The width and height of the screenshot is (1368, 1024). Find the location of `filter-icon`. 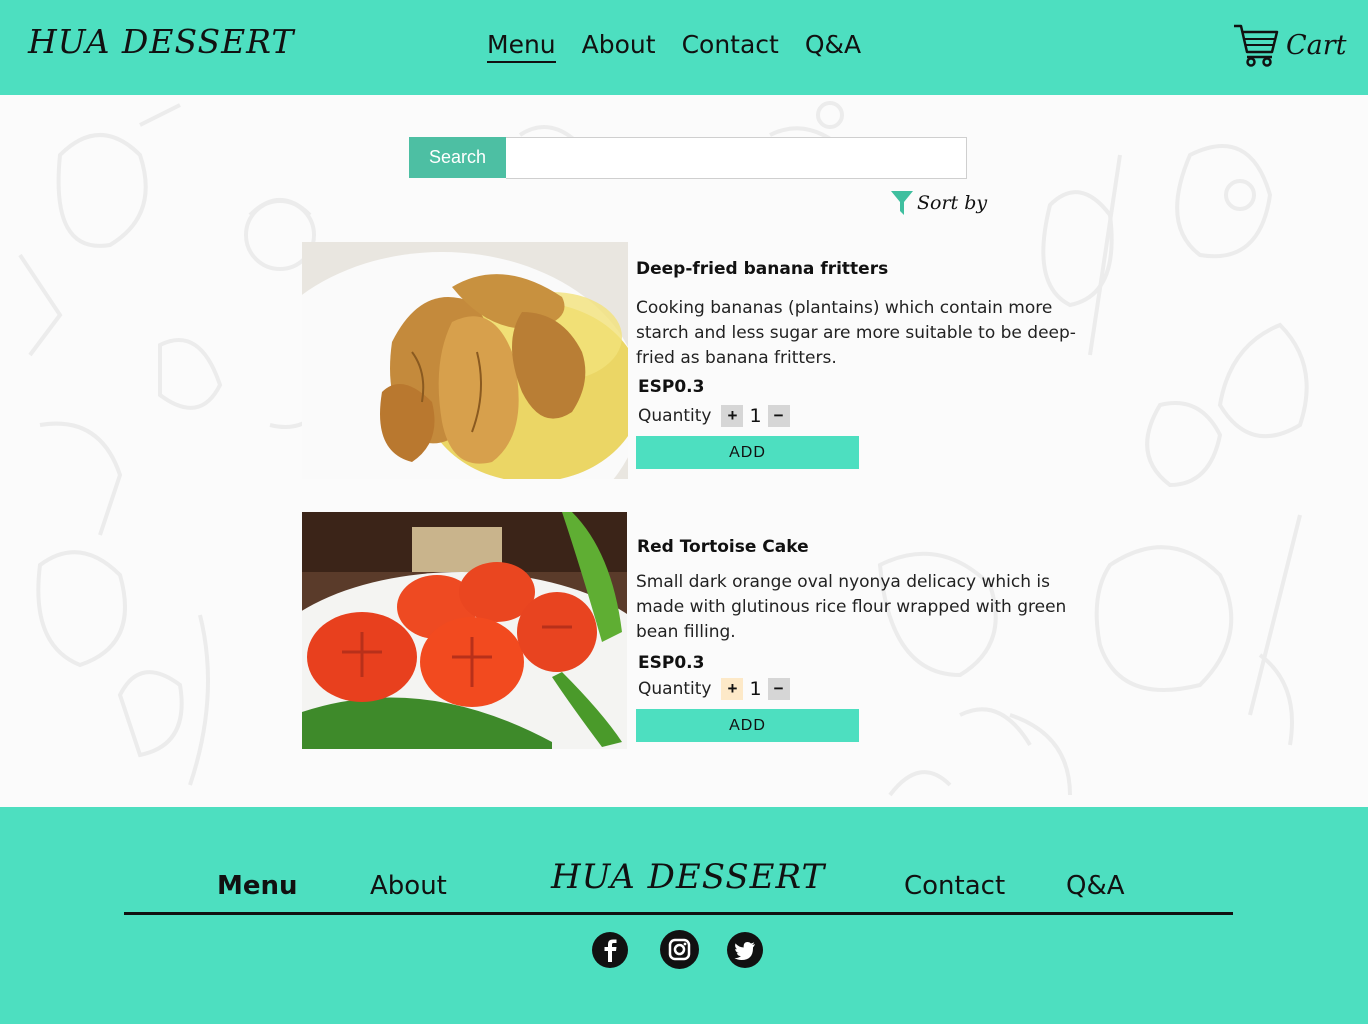

filter-icon is located at coordinates (902, 203).